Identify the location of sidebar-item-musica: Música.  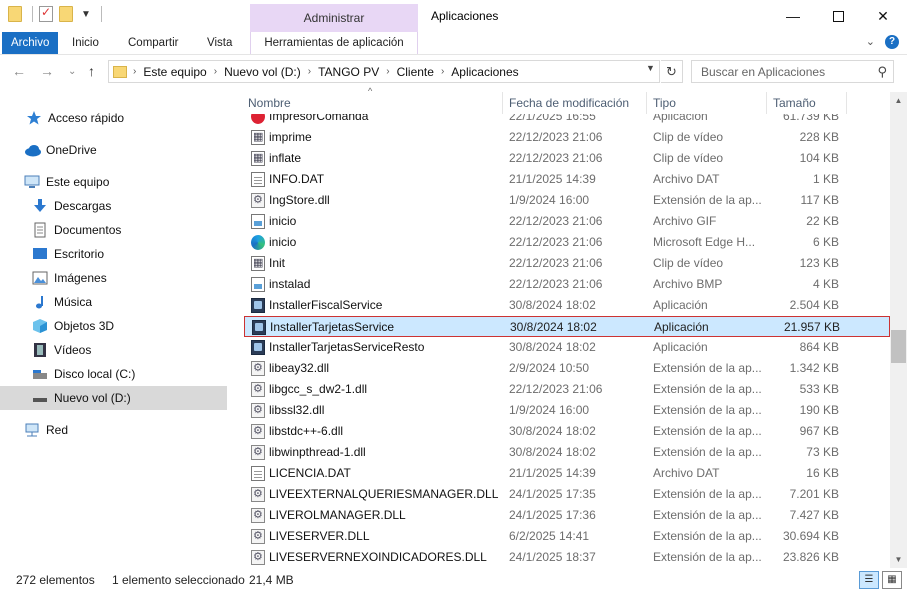
(113, 302).